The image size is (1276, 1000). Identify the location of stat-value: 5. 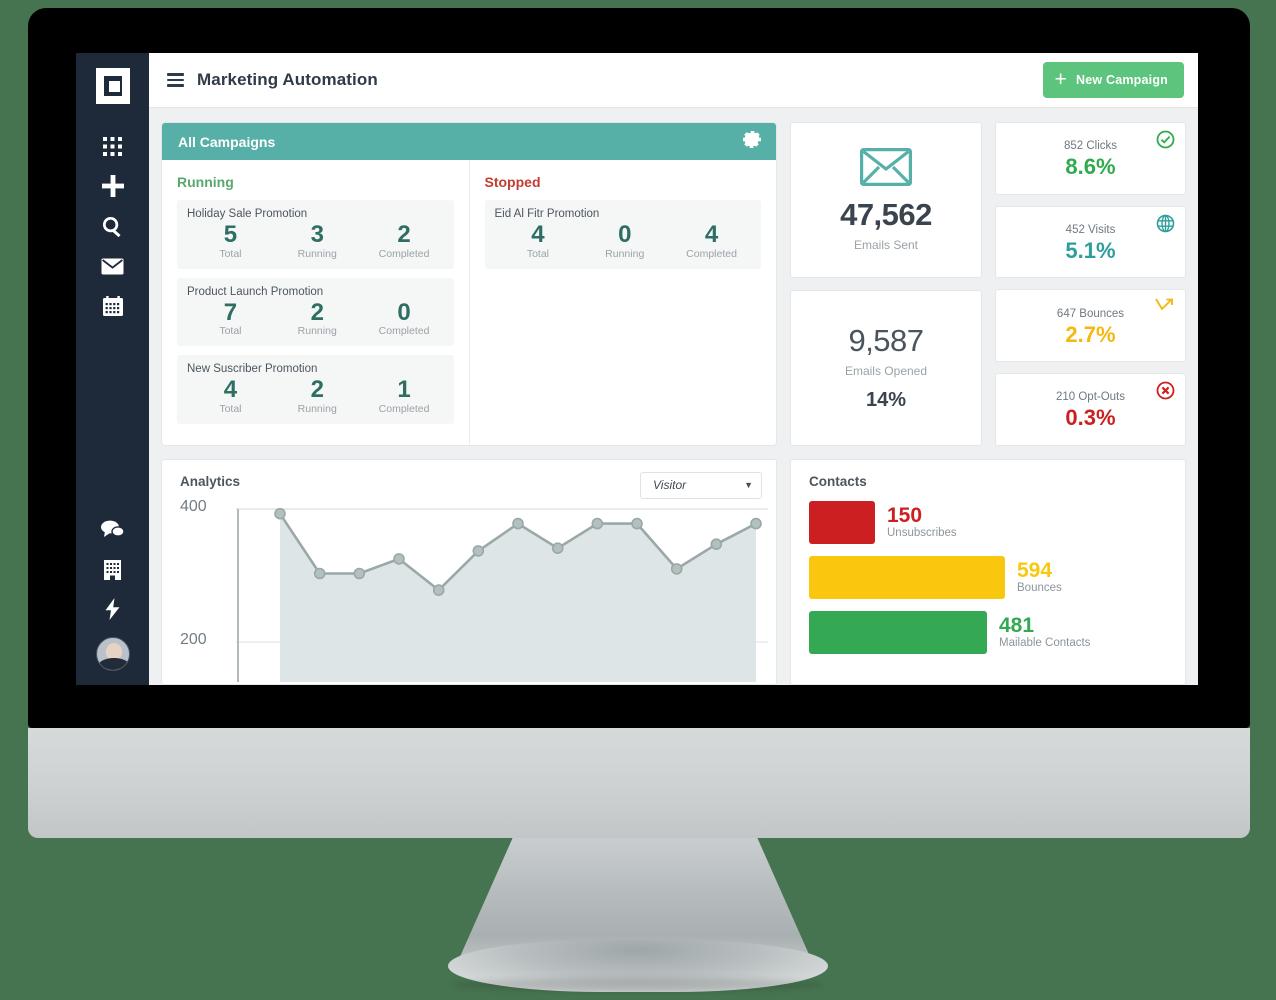
(230, 234).